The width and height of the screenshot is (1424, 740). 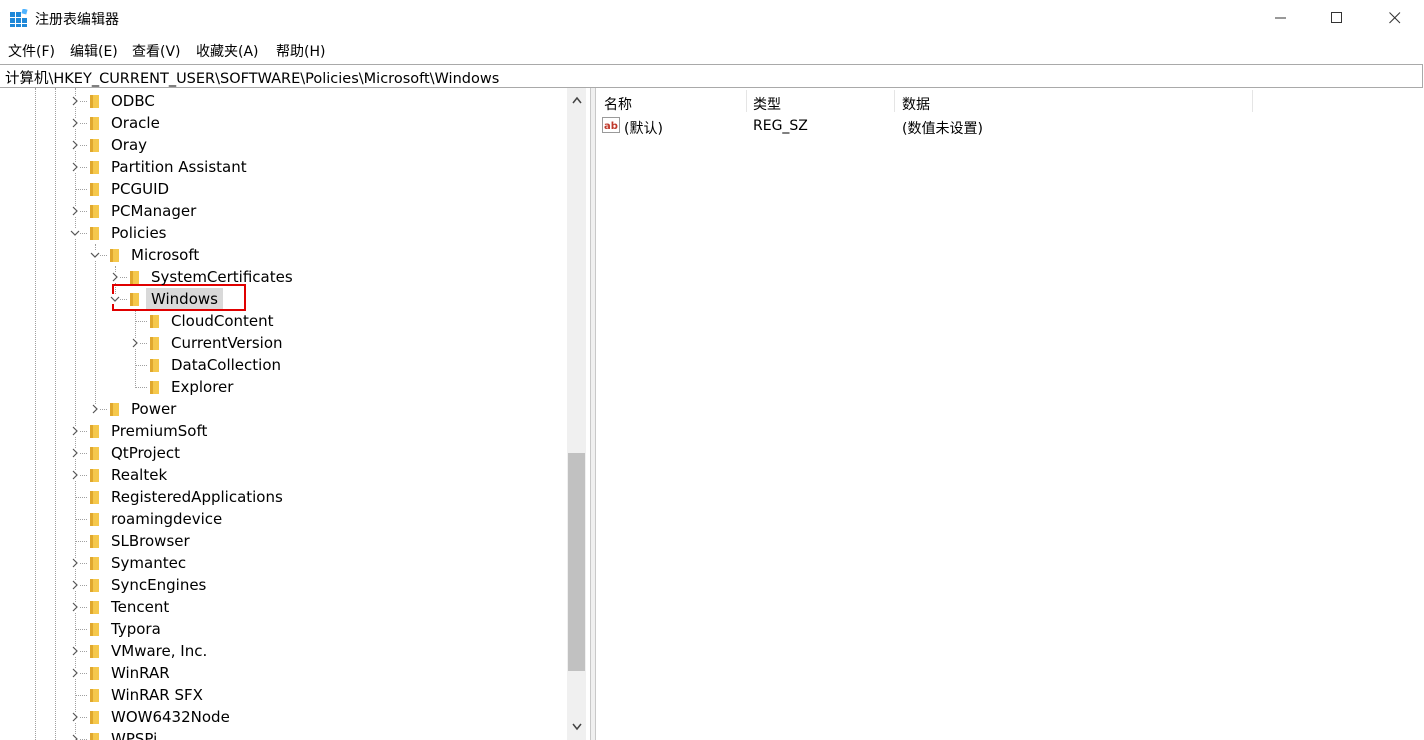 I want to click on menu-help: 帮助(H), so click(x=300, y=51).